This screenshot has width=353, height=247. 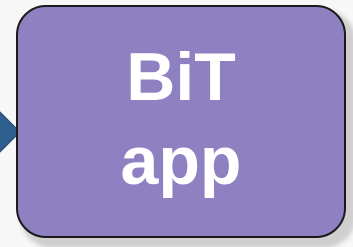 What do you see at coordinates (181, 77) in the screenshot?
I see `node-label-line-1: BiT` at bounding box center [181, 77].